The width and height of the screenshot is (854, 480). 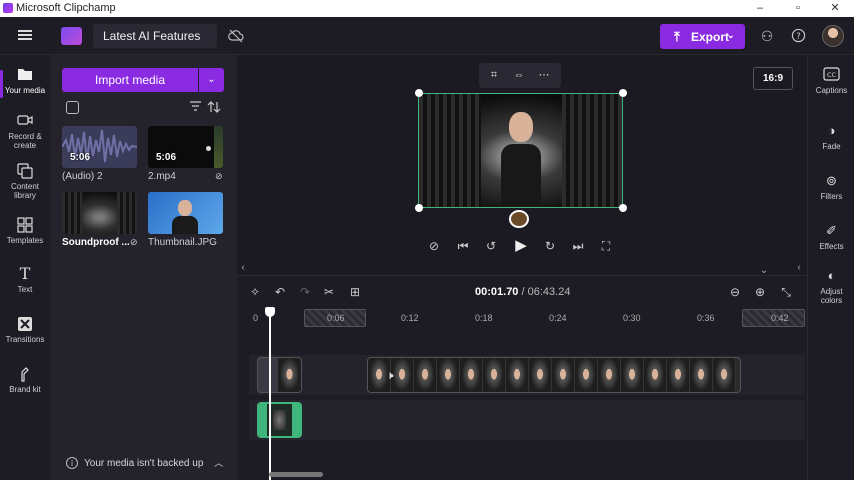 What do you see at coordinates (155, 36) in the screenshot?
I see `project-name-field: Latest AI Features` at bounding box center [155, 36].